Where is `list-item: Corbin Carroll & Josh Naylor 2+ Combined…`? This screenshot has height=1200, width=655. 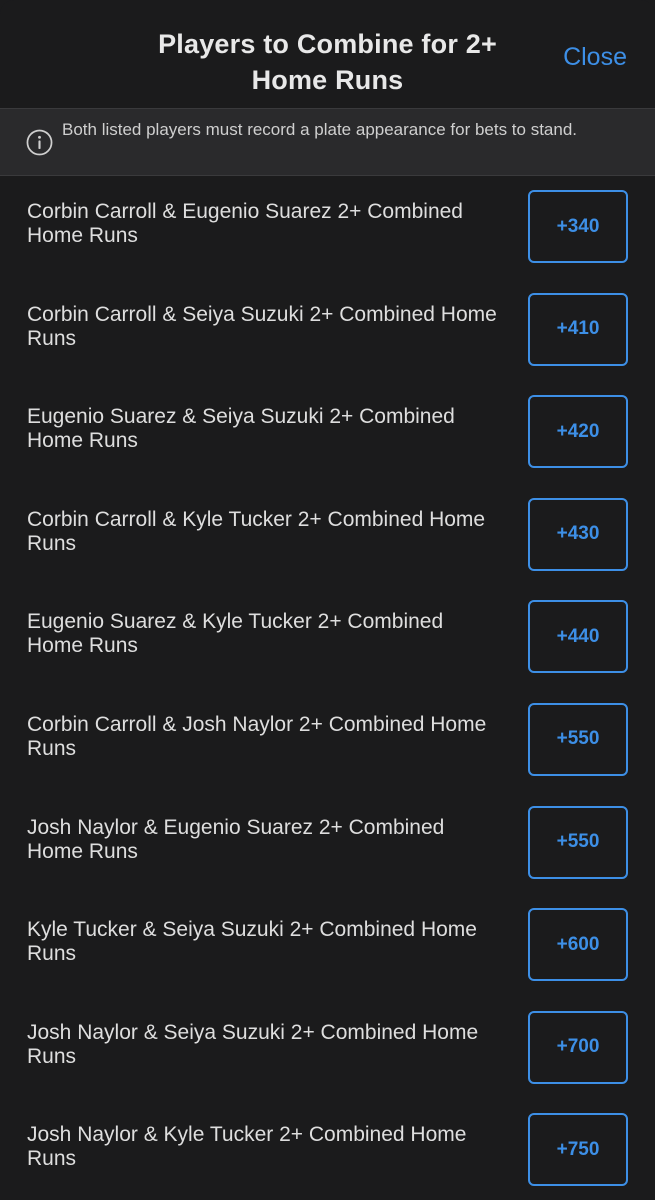
list-item: Corbin Carroll & Josh Naylor 2+ Combined… is located at coordinates (327, 740).